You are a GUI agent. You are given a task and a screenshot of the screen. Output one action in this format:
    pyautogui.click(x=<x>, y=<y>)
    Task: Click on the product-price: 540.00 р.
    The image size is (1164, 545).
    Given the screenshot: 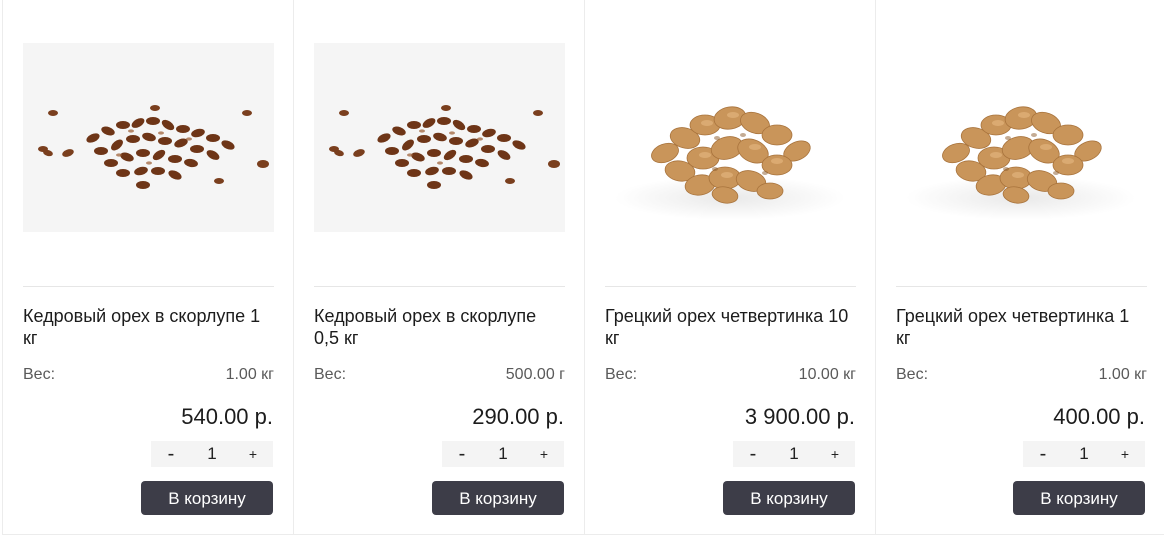 What is the action you would take?
    pyautogui.click(x=227, y=416)
    